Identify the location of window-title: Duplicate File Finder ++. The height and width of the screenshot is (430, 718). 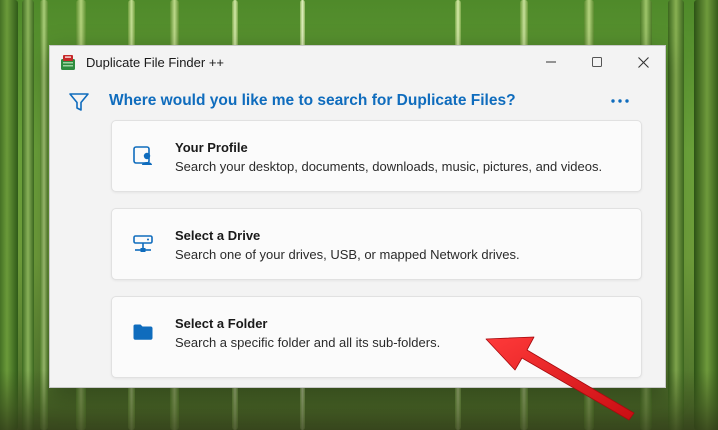
(155, 62).